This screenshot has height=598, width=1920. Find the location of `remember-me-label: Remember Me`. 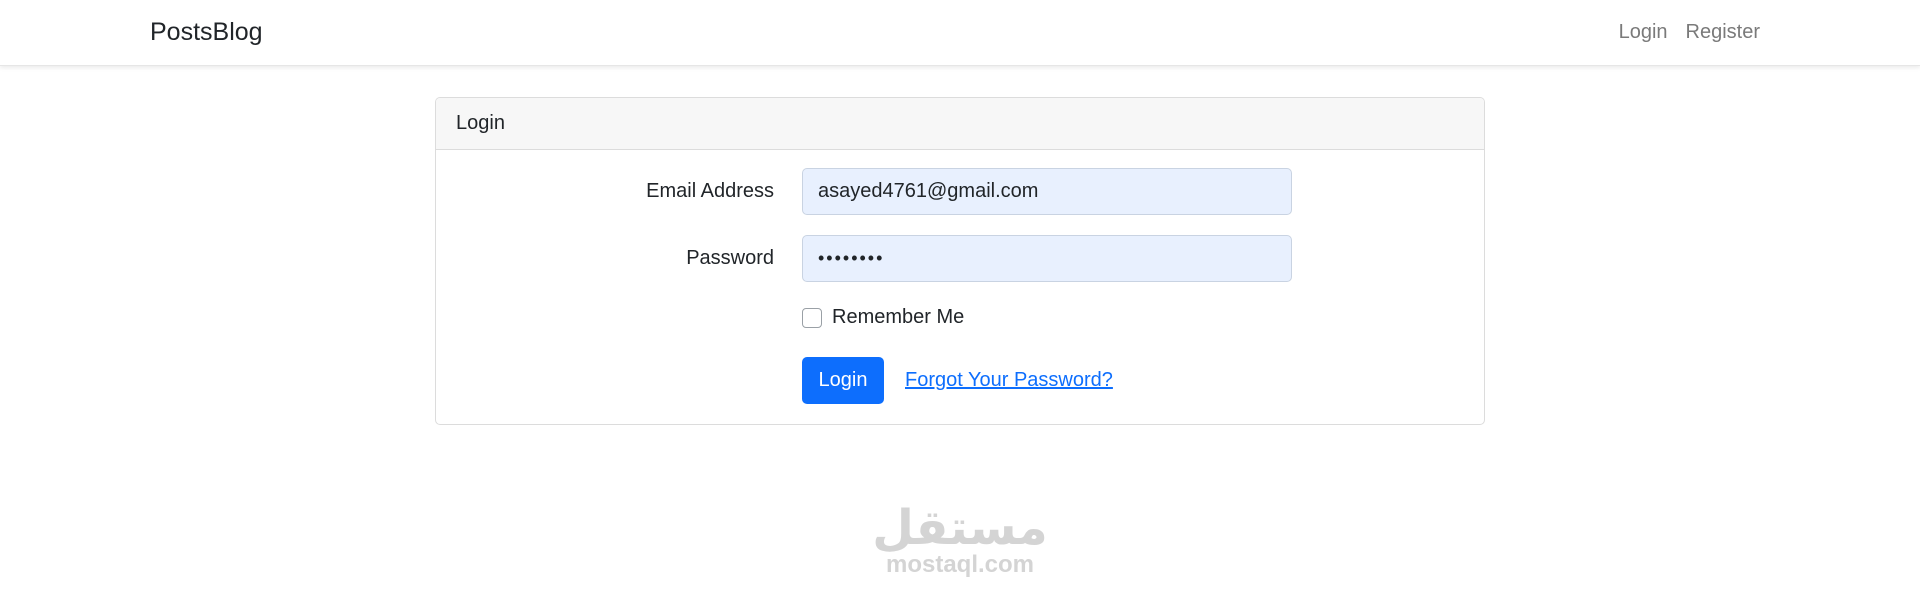

remember-me-label: Remember Me is located at coordinates (898, 317).